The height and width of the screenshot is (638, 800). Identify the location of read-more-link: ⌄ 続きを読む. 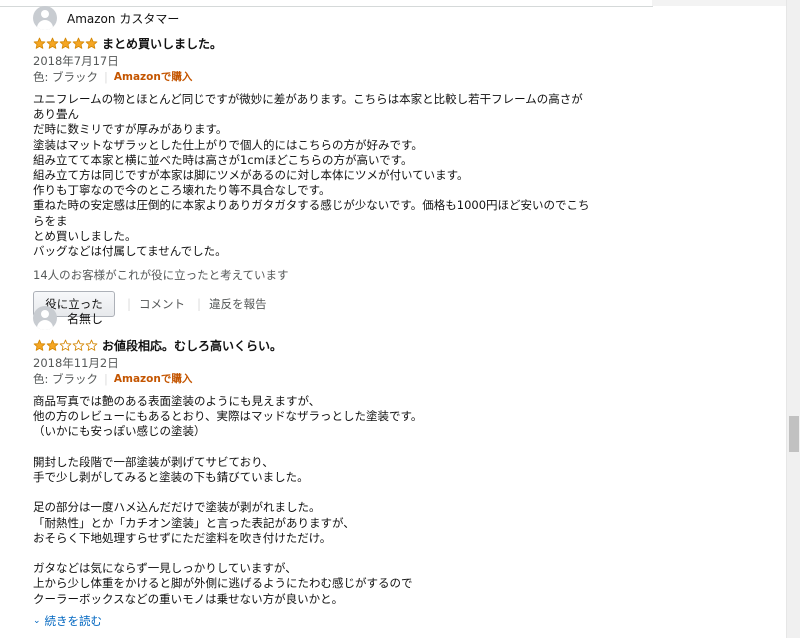
(313, 621).